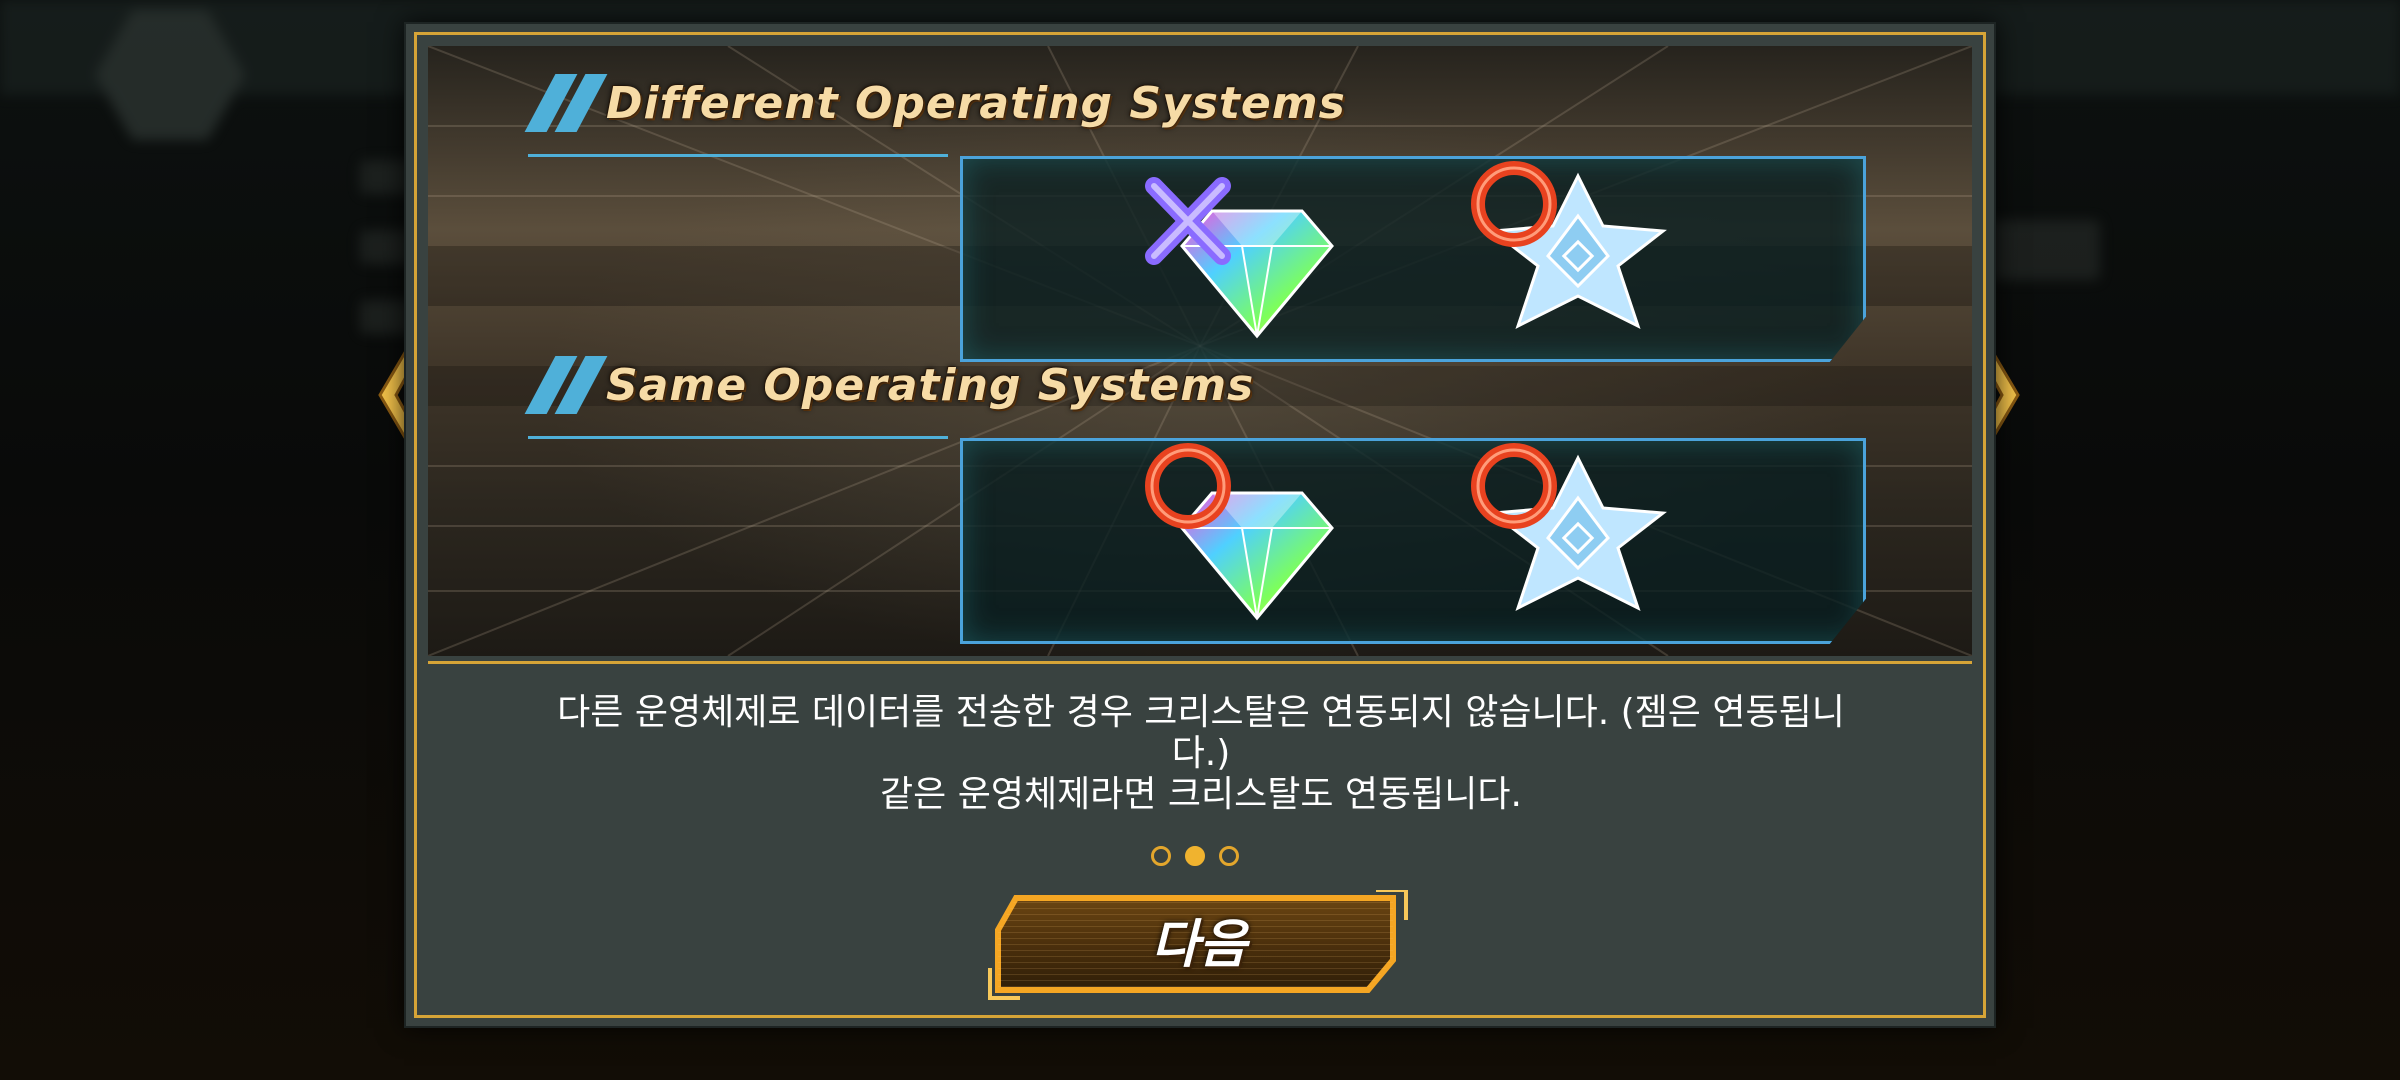  I want to click on message-line: 다.), so click(1201, 753).